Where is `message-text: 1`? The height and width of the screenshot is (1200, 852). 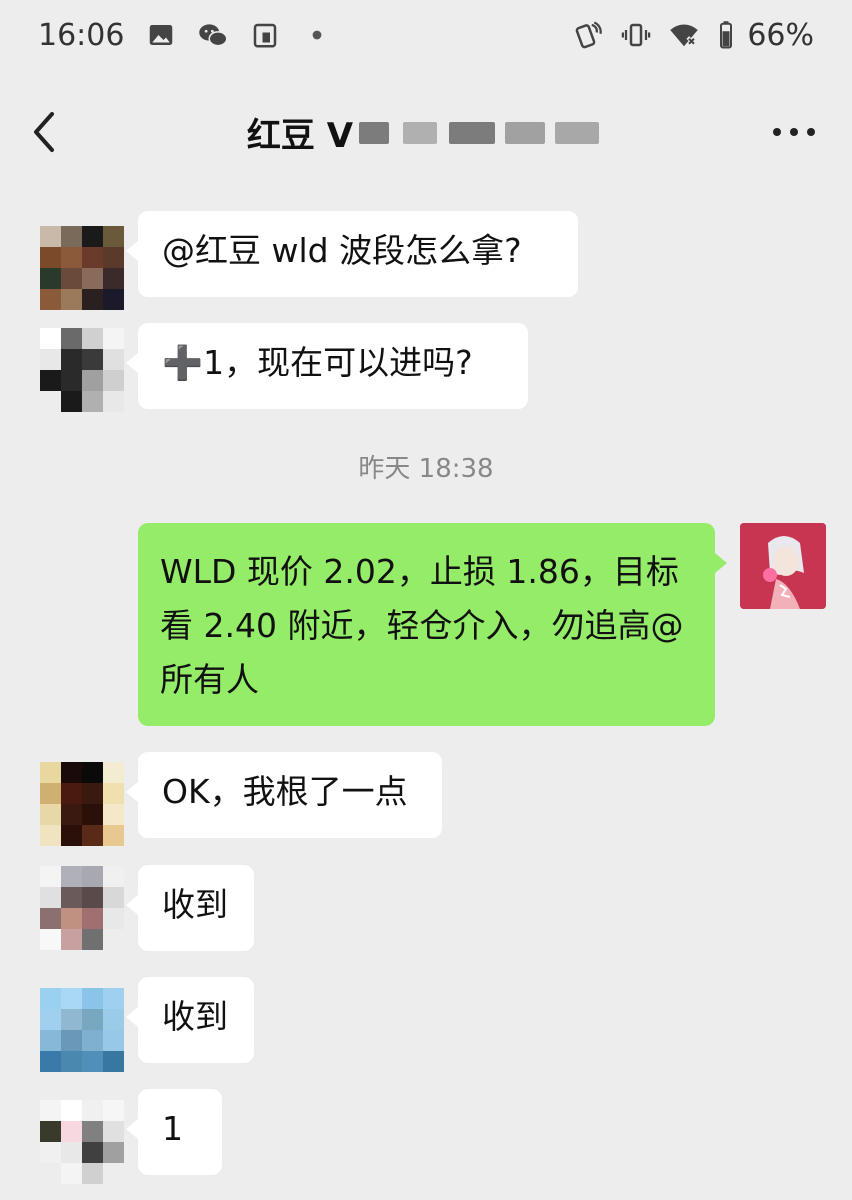 message-text: 1 is located at coordinates (172, 1128).